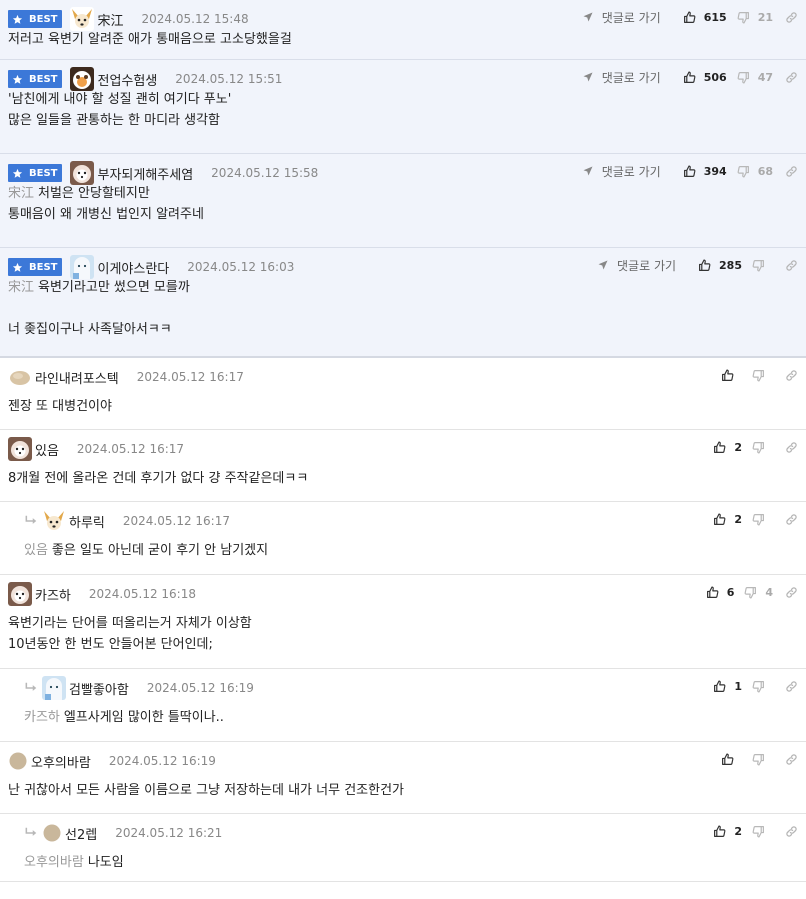  What do you see at coordinates (133, 267) in the screenshot?
I see `nickname: 이게야스란다` at bounding box center [133, 267].